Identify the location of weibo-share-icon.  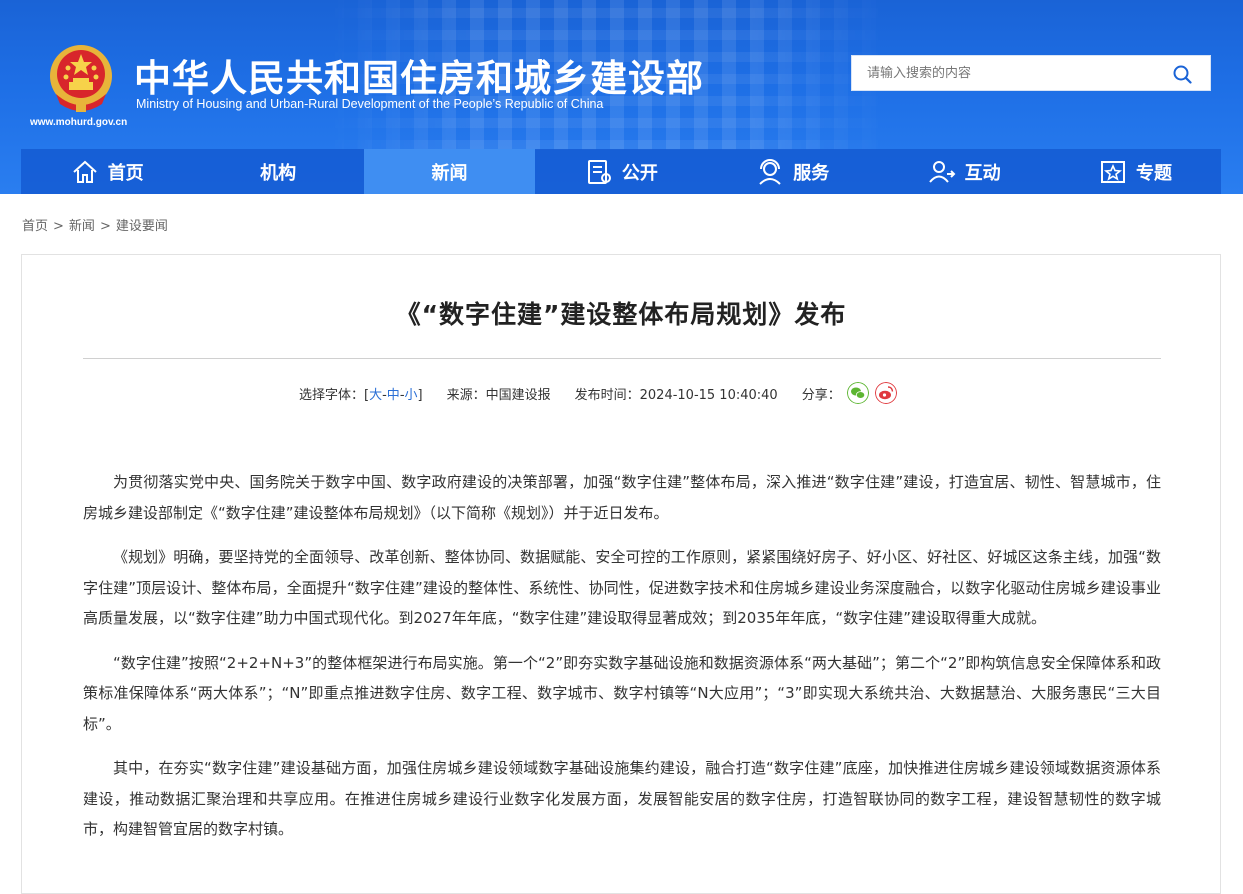
(885, 393).